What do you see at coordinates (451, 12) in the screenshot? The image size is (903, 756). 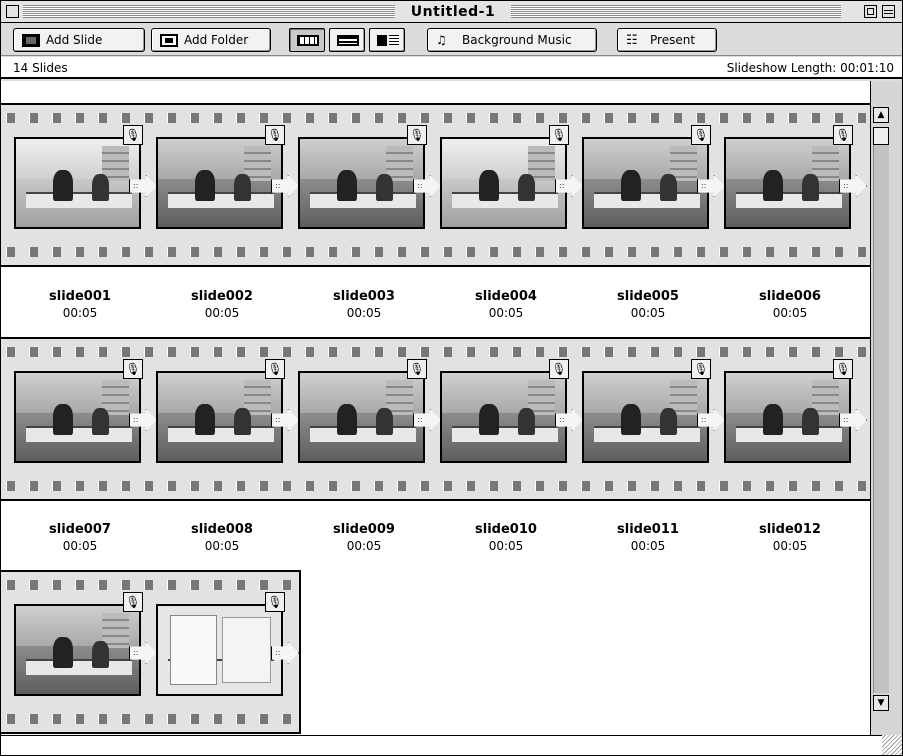 I see `title-bar: Untitled-1` at bounding box center [451, 12].